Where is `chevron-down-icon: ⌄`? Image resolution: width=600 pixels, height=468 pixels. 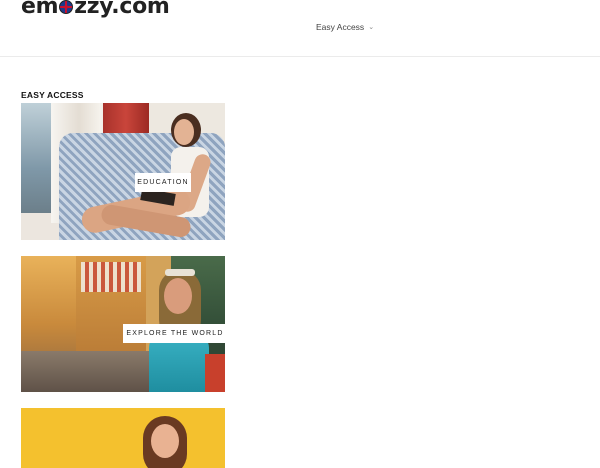
chevron-down-icon: ⌄ is located at coordinates (371, 27).